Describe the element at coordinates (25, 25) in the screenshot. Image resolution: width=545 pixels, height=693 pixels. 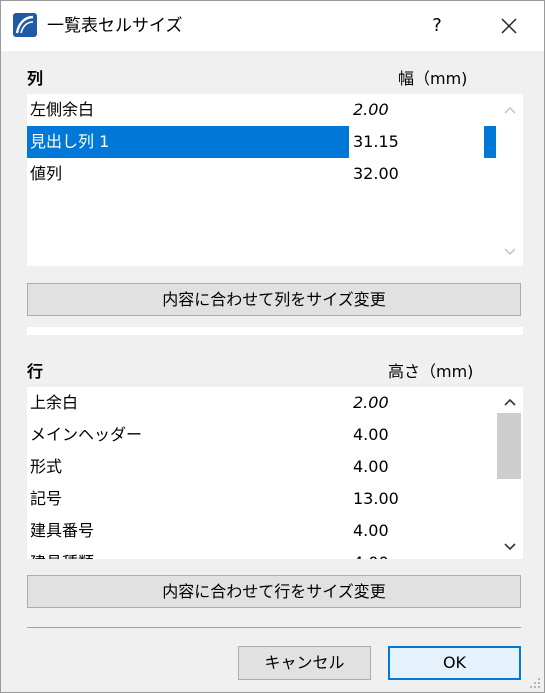
I see `app-icon` at that location.